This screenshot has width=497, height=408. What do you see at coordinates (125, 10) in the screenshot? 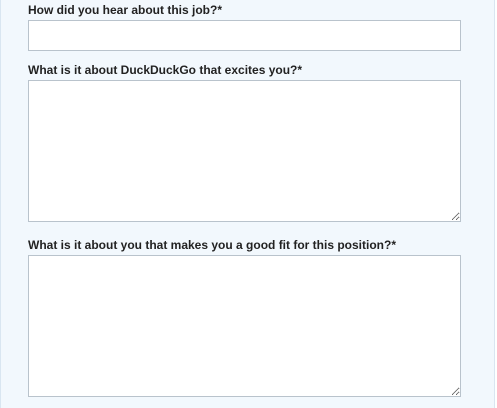
I see `hear-about-job-label: How did you hear about this job?*` at bounding box center [125, 10].